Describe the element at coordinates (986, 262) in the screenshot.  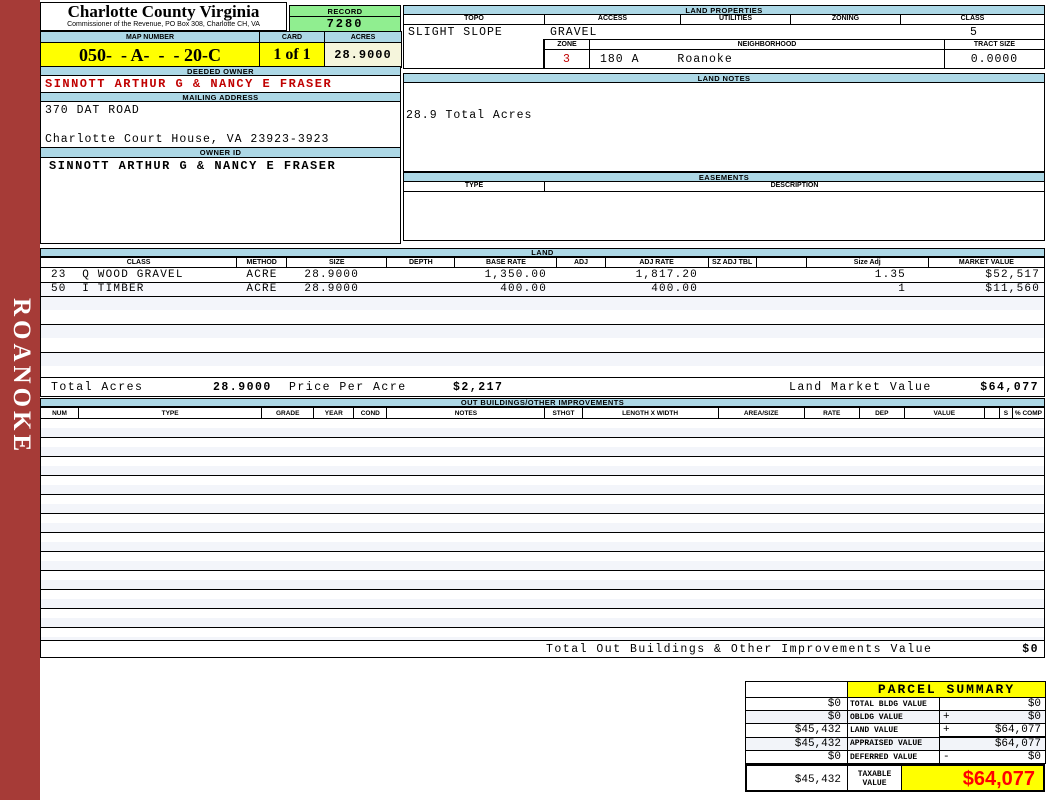
I see `col-market-value: MARKET VALUE` at that location.